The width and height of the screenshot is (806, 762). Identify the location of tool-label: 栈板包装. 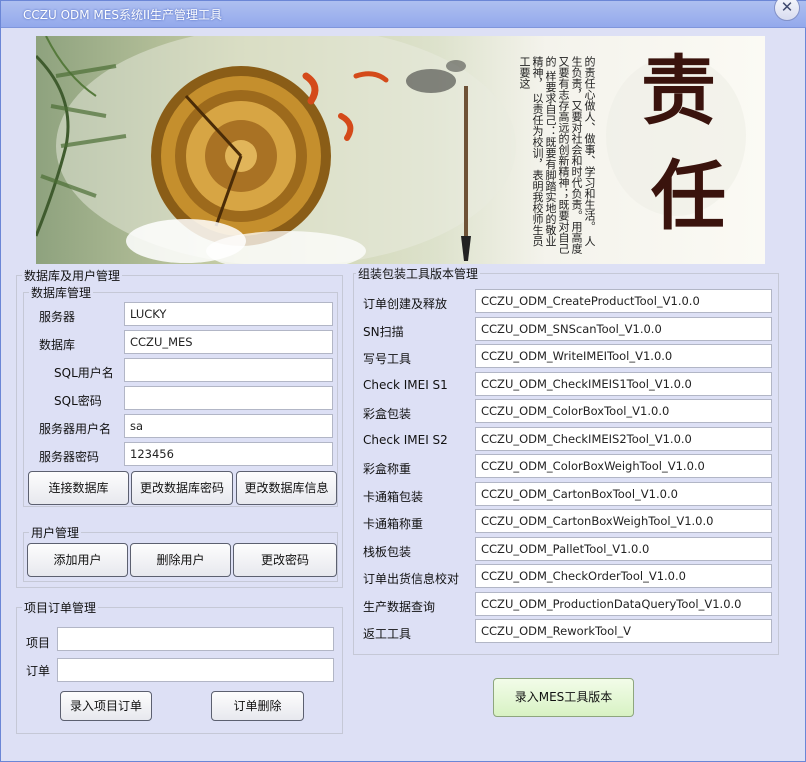
(387, 551).